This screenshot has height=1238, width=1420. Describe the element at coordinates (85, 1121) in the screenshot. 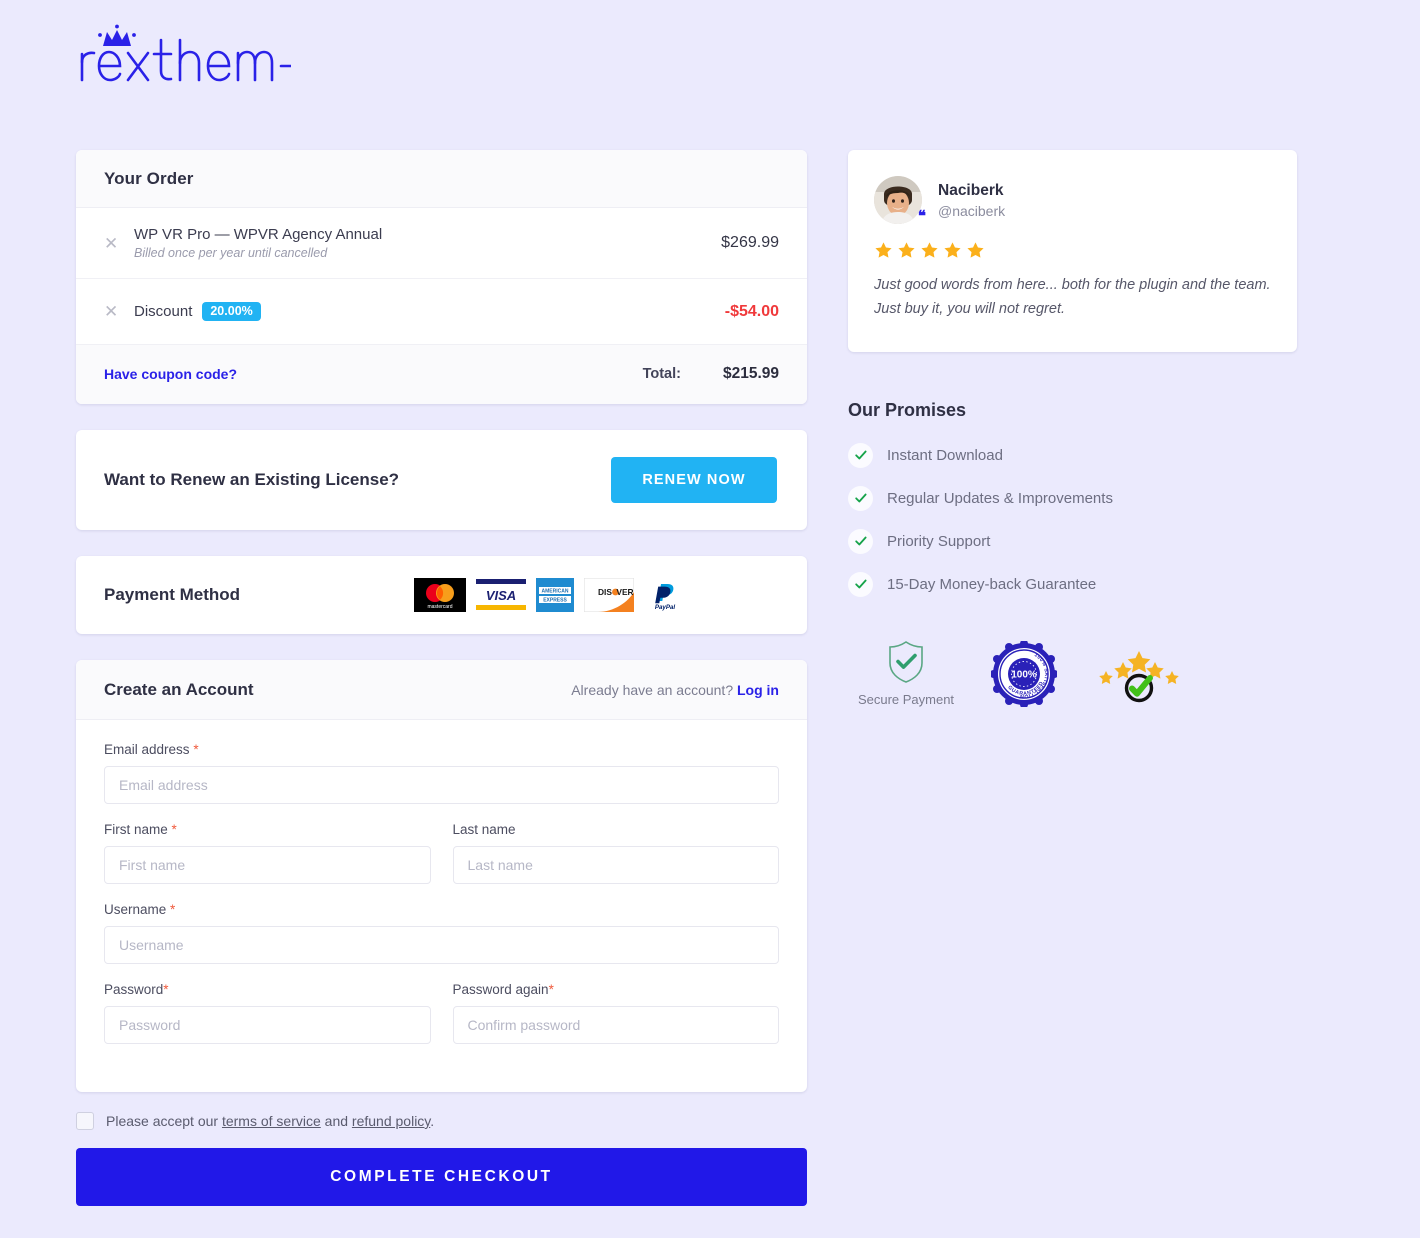

I see `terms-checkbox` at that location.